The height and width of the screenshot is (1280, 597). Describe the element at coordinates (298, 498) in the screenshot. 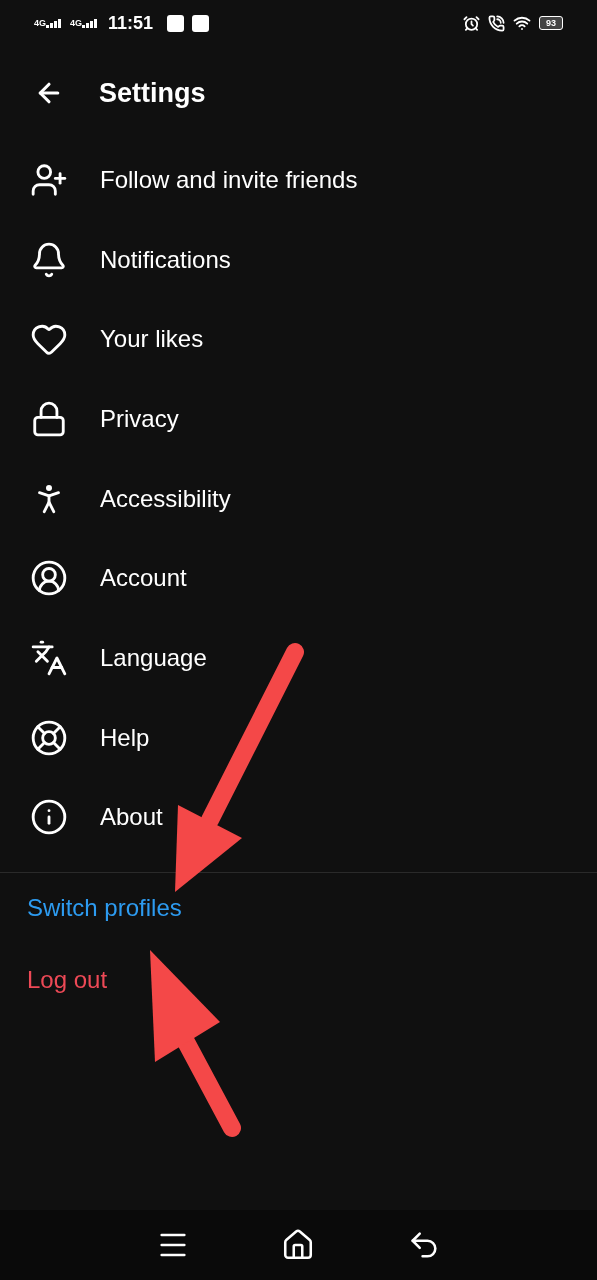

I see `settings-item: Accessibility` at that location.